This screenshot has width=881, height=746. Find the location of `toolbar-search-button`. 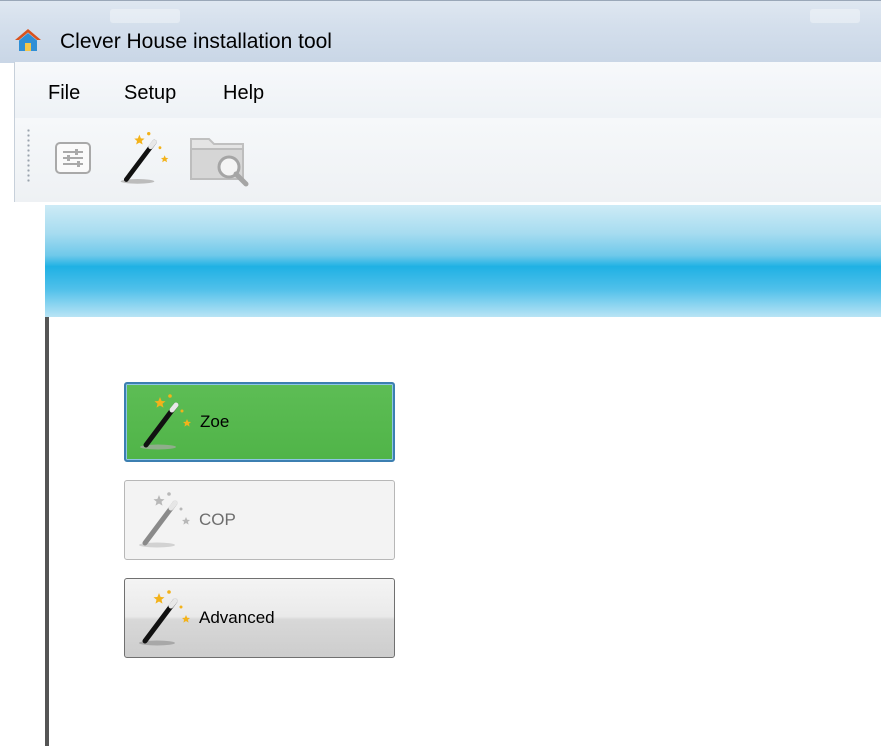

toolbar-search-button is located at coordinates (220, 157).